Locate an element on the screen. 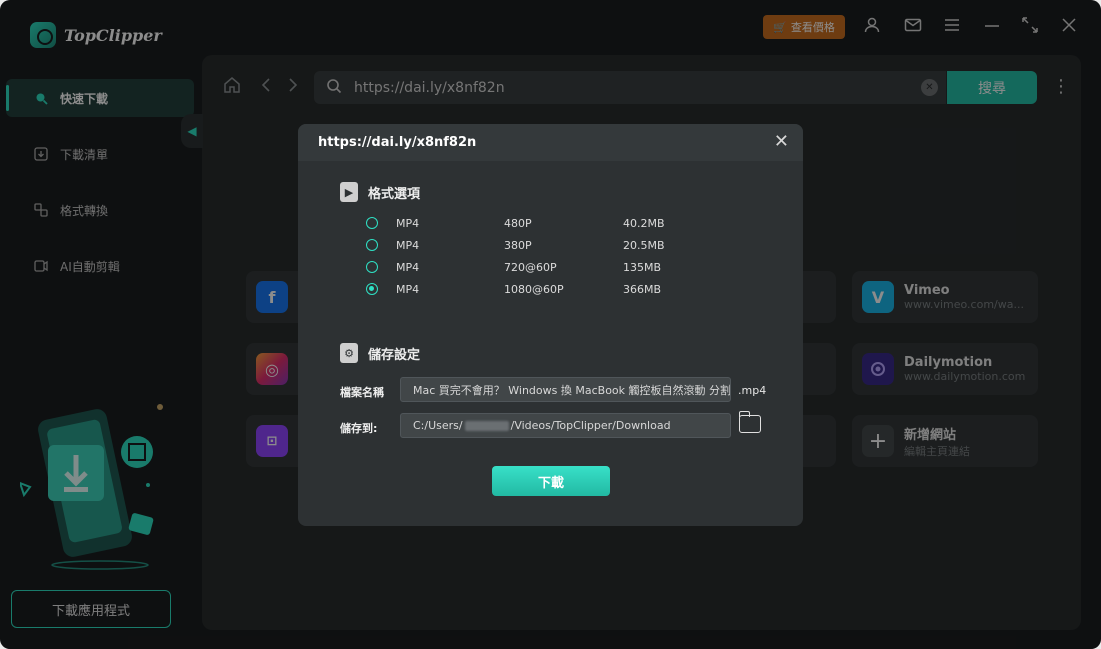 The width and height of the screenshot is (1101, 649). format-resolution: 480P is located at coordinates (518, 223).